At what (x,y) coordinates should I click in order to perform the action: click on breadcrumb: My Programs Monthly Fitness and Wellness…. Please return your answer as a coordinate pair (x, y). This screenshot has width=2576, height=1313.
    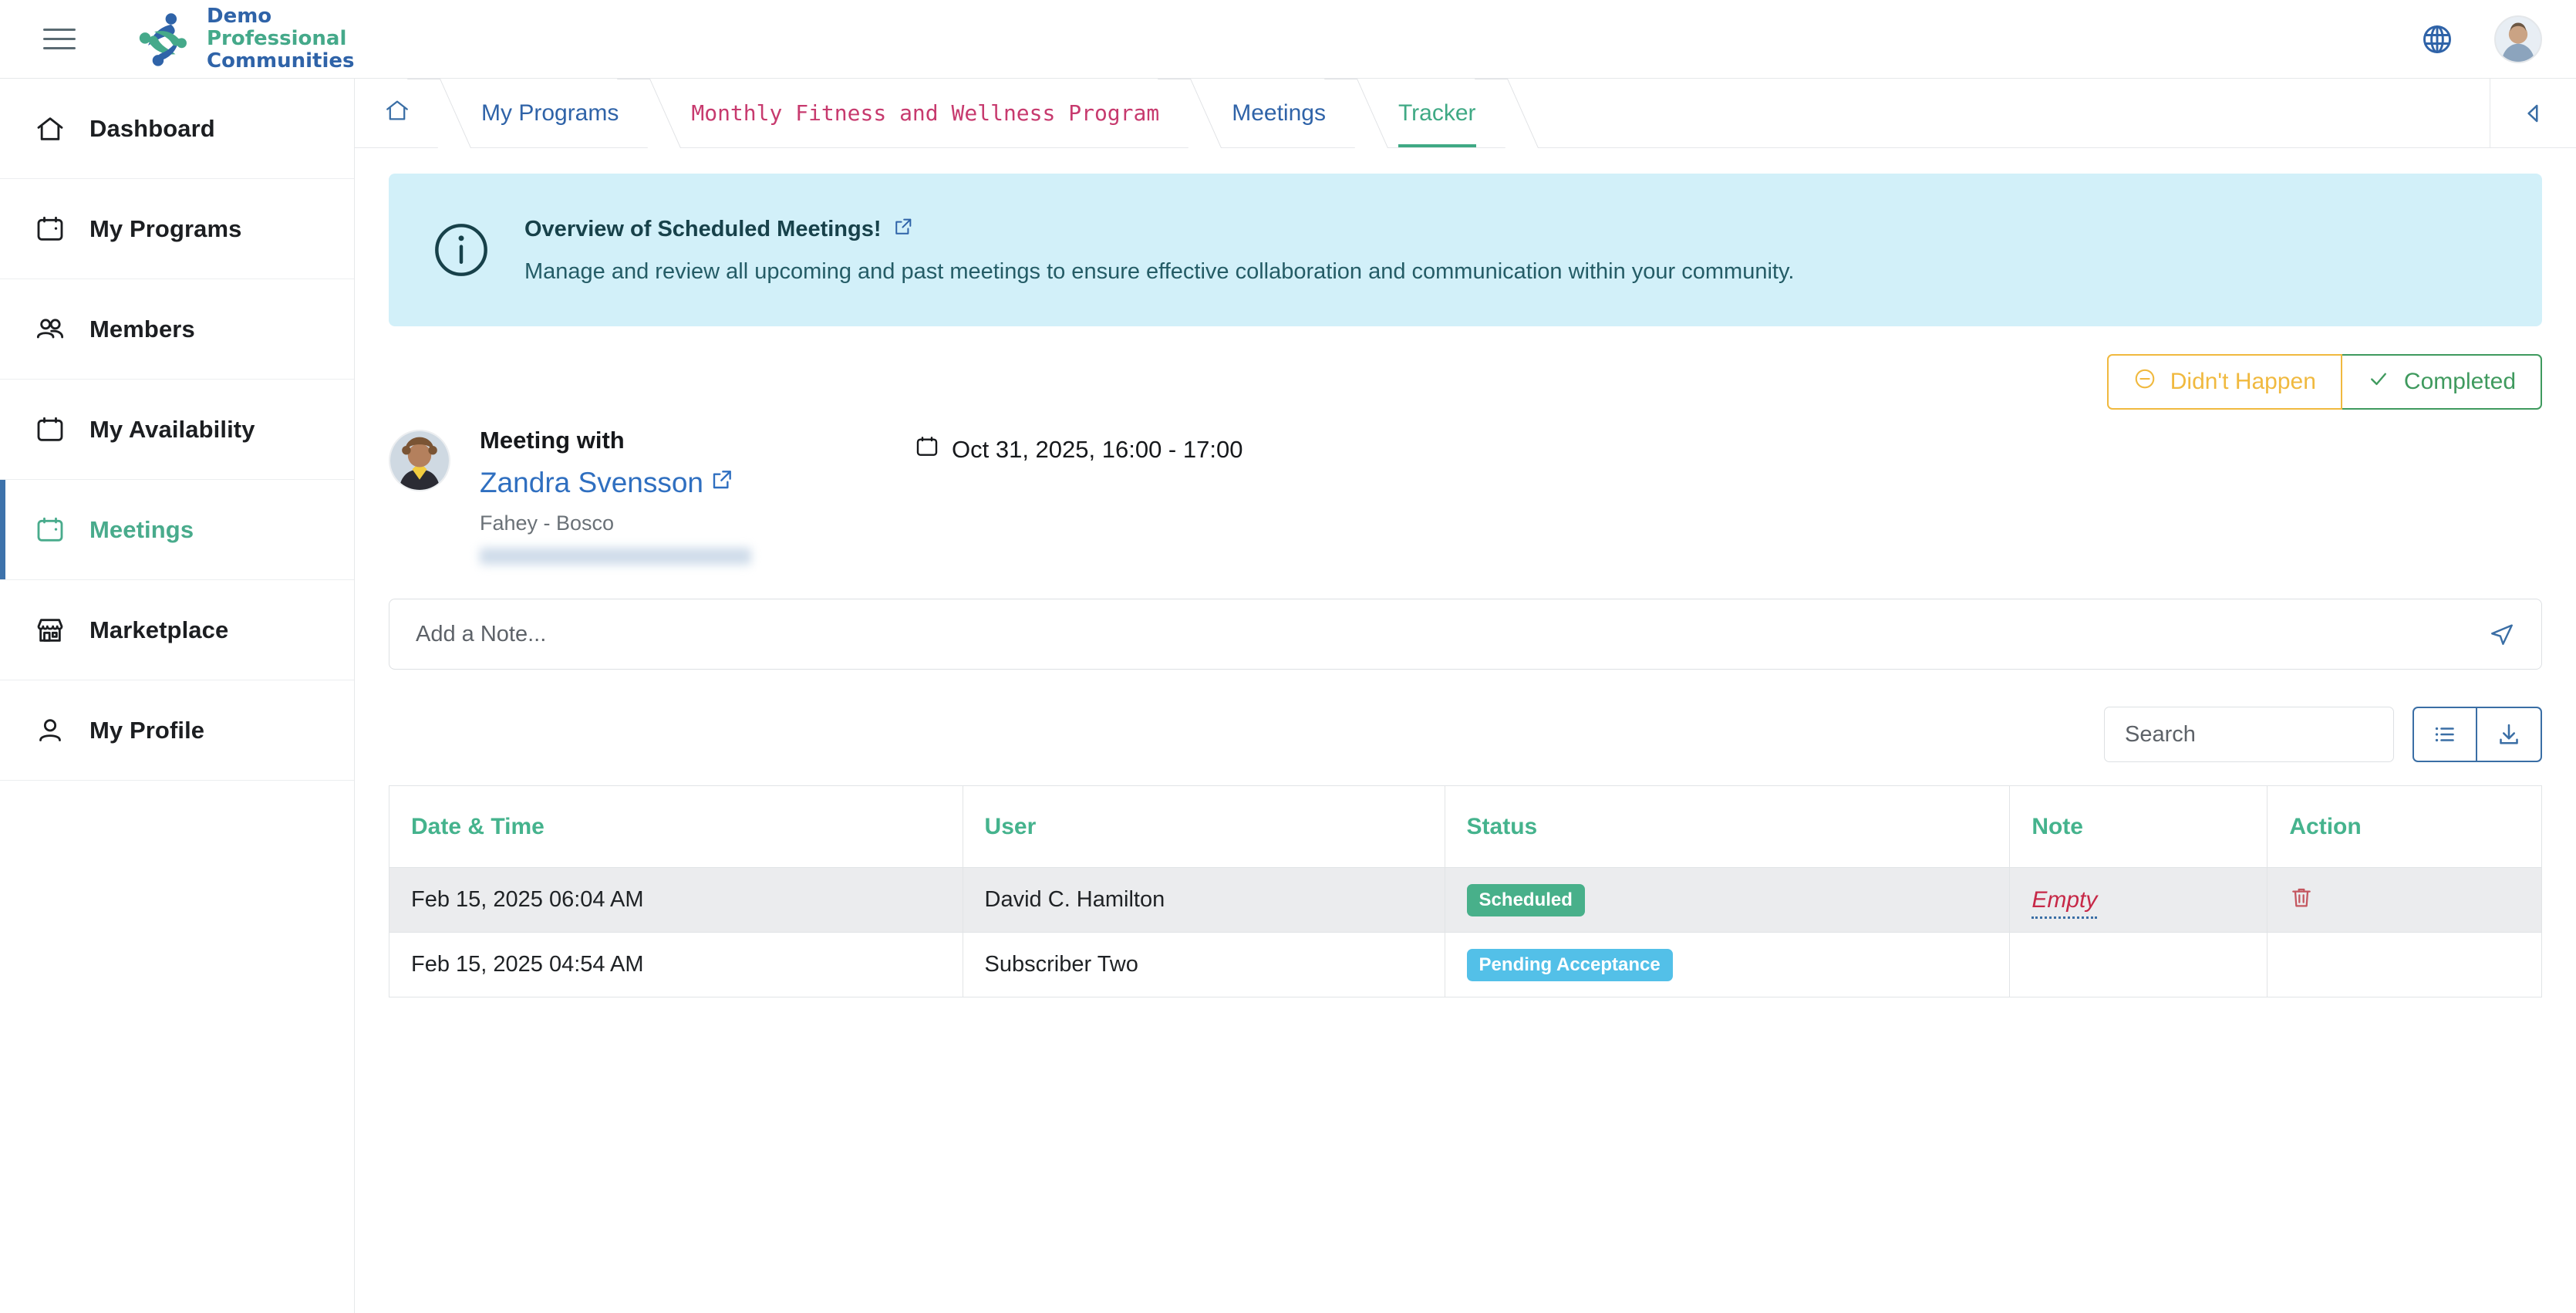
    Looking at the image, I should click on (1465, 114).